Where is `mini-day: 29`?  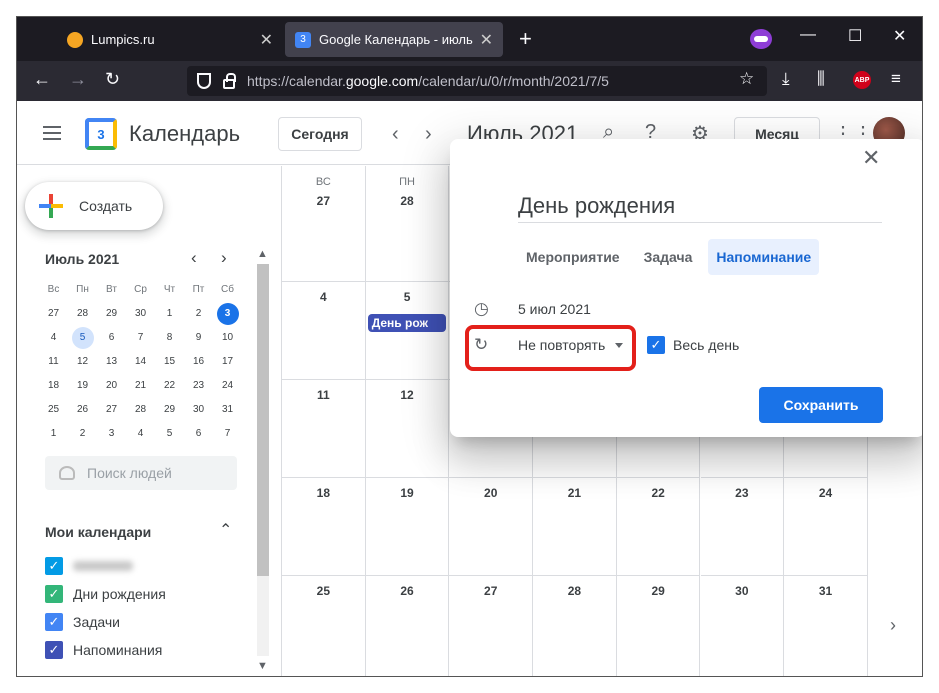 mini-day: 29 is located at coordinates (169, 410).